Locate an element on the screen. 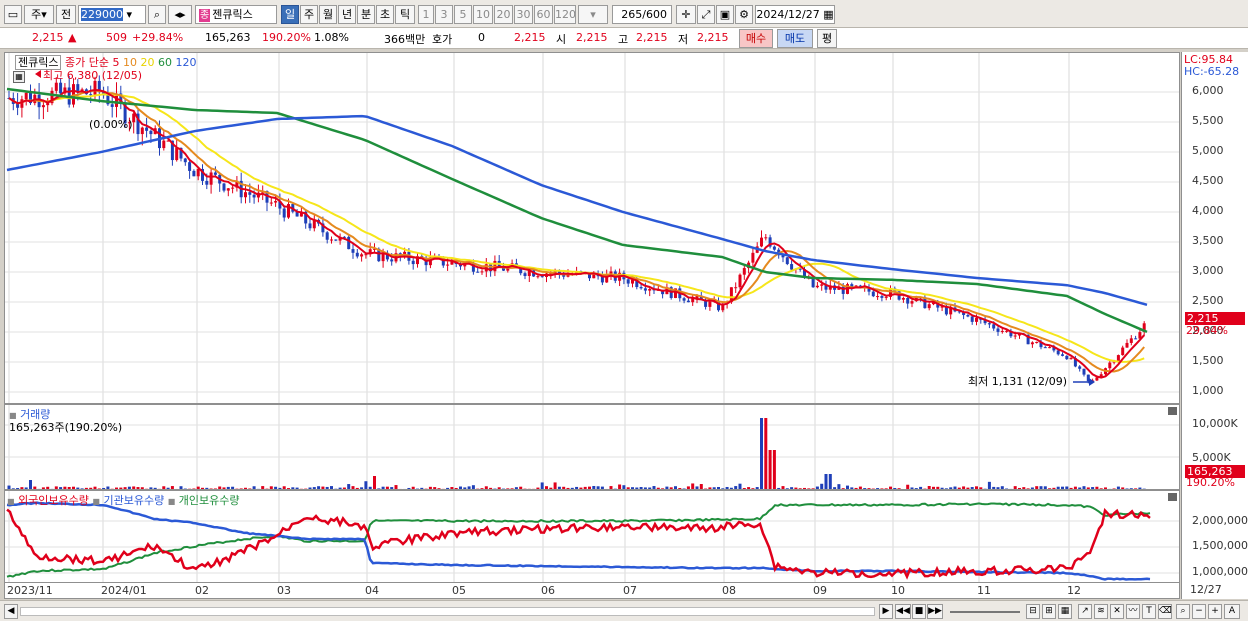 This screenshot has width=1248, height=621. custom-minute-select: ▾ is located at coordinates (593, 14).